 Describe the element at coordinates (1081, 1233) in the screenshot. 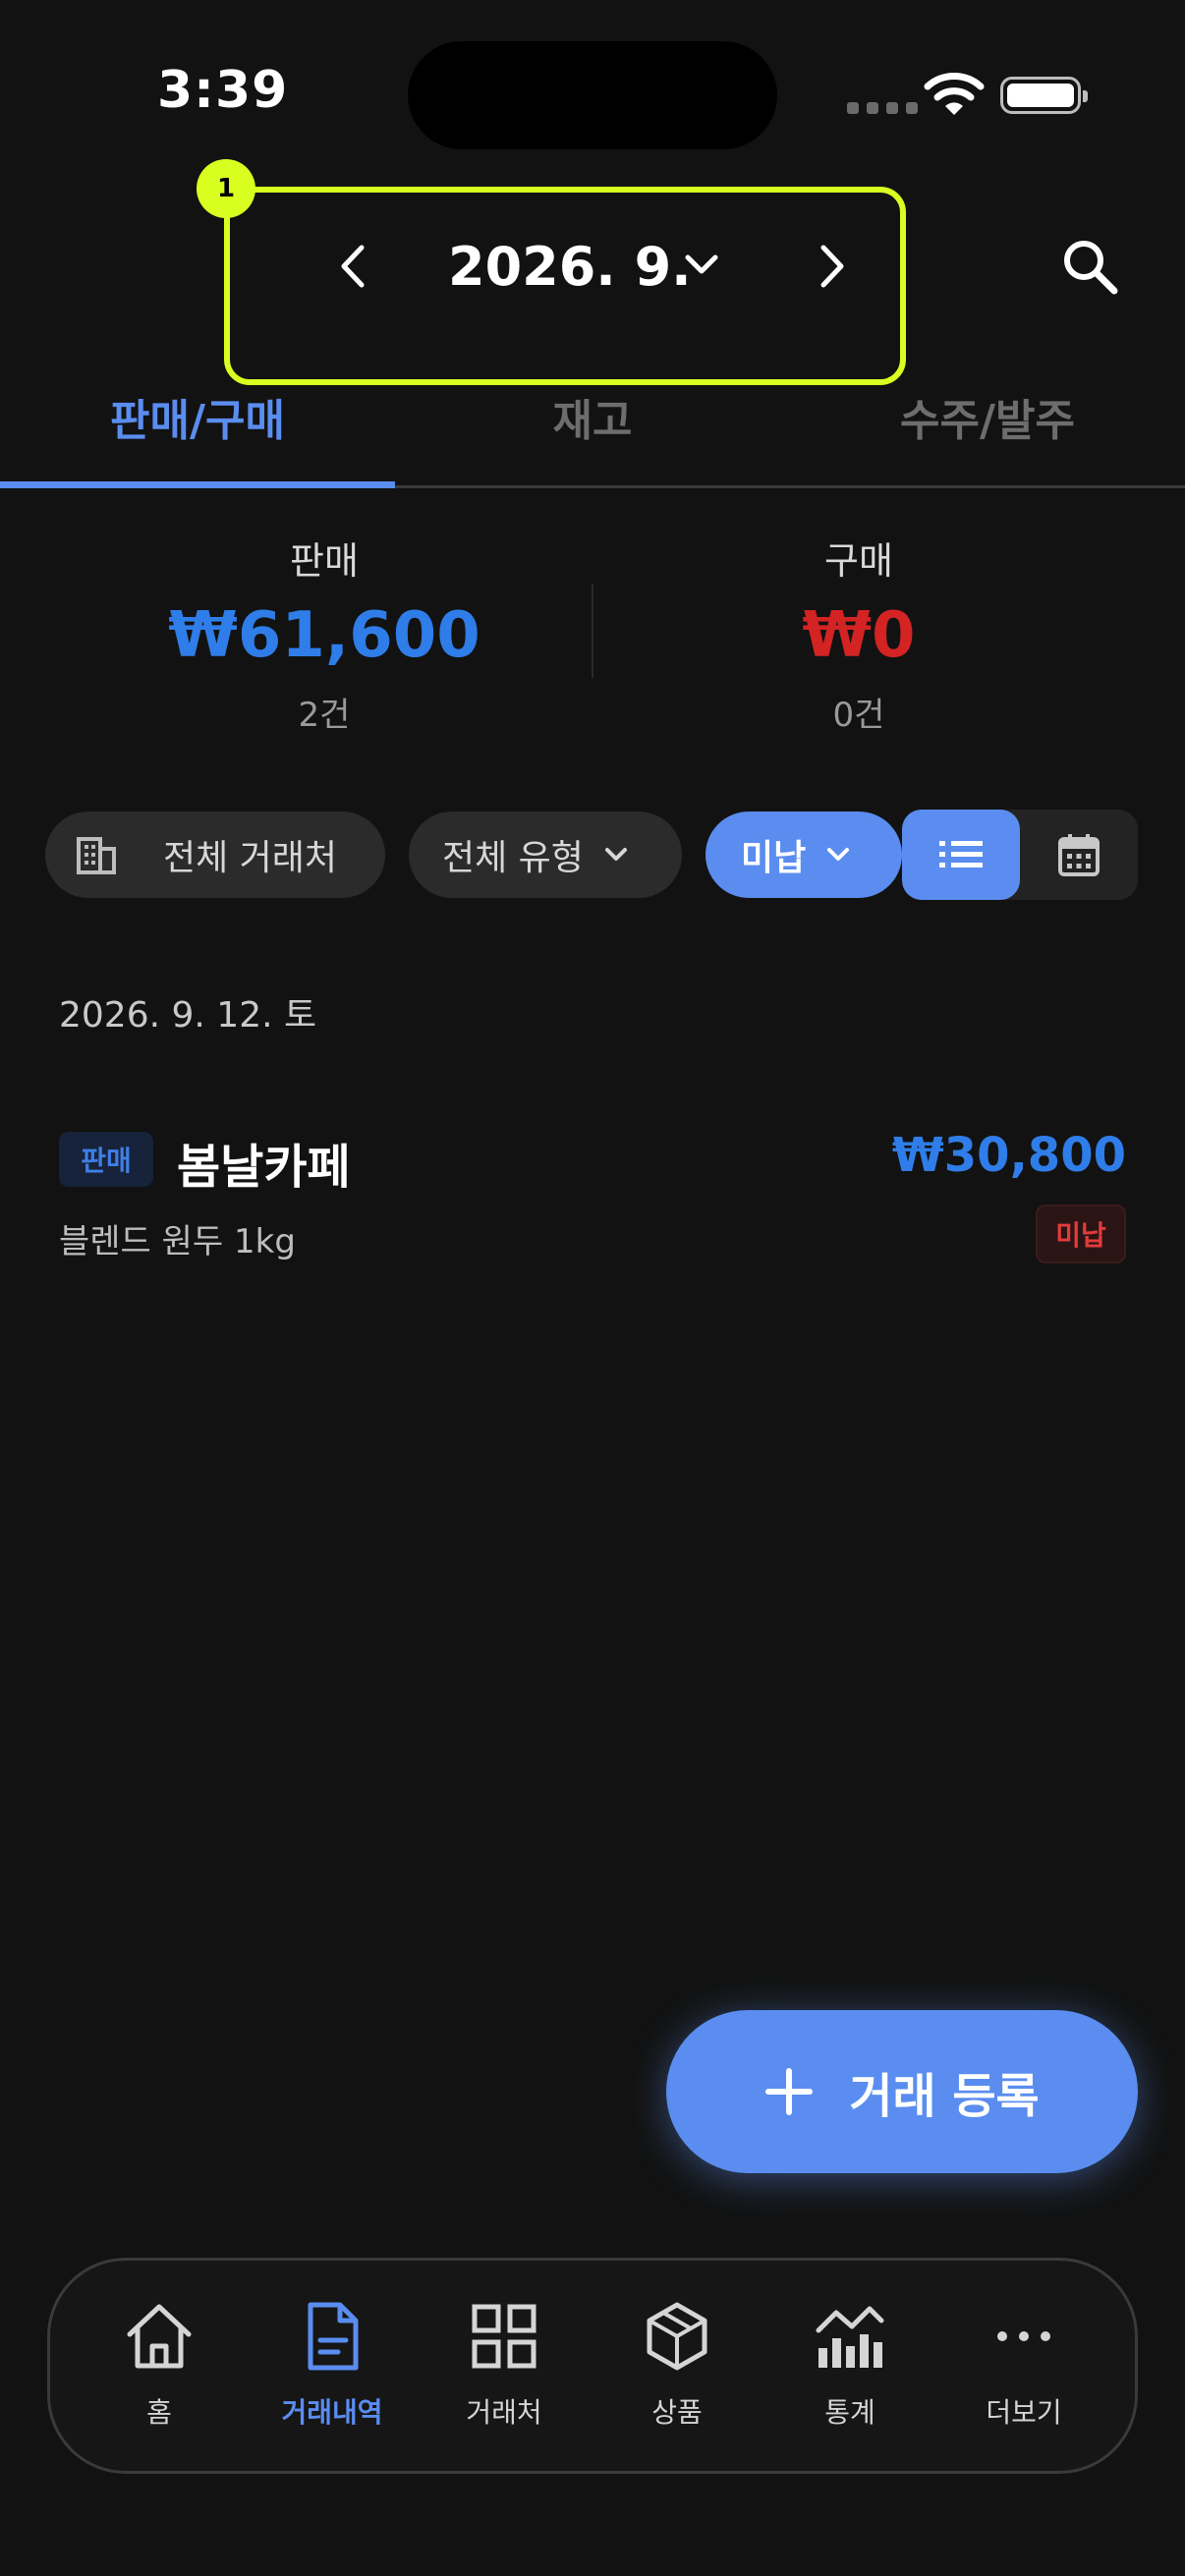

I see `payment-status-badge: 미납` at that location.